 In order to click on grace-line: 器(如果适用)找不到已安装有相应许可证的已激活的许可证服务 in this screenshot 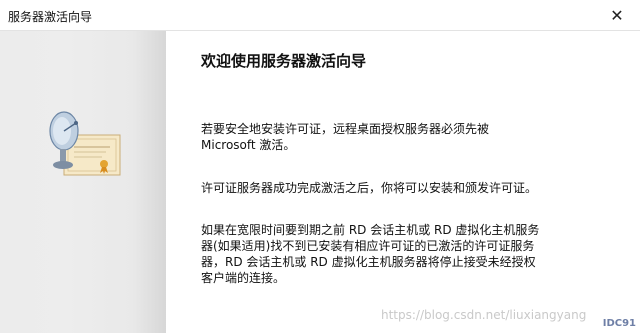, I will do `click(368, 246)`.